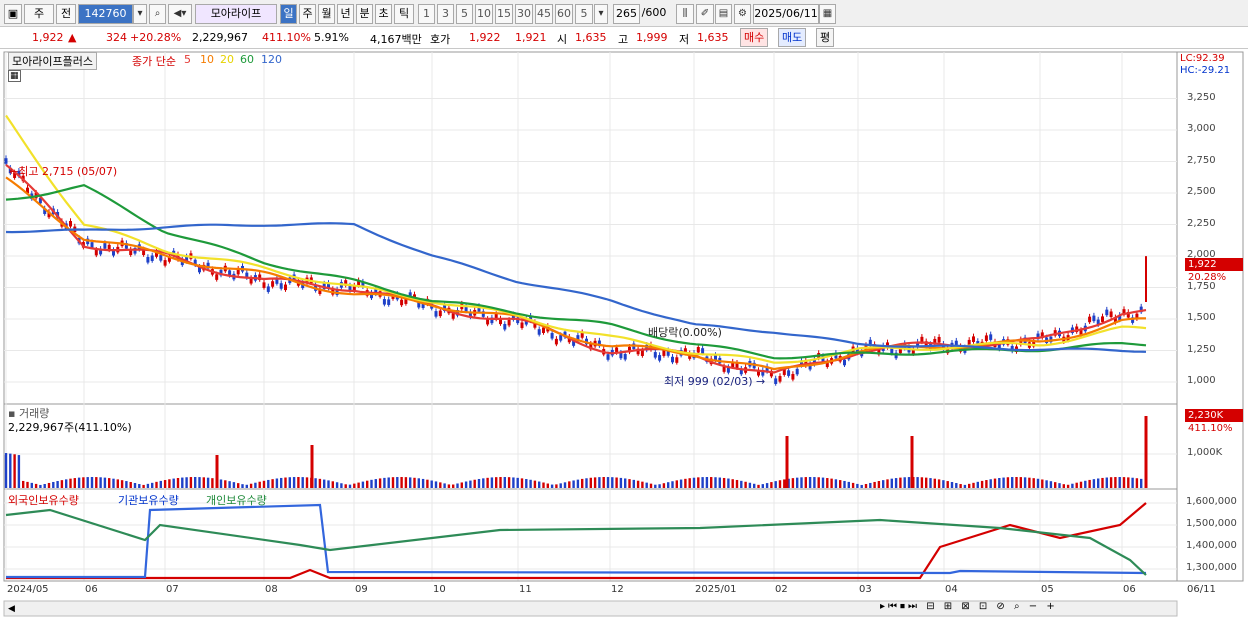 The image size is (1248, 624). What do you see at coordinates (786, 14) in the screenshot?
I see `date-input: 2025/06/11` at bounding box center [786, 14].